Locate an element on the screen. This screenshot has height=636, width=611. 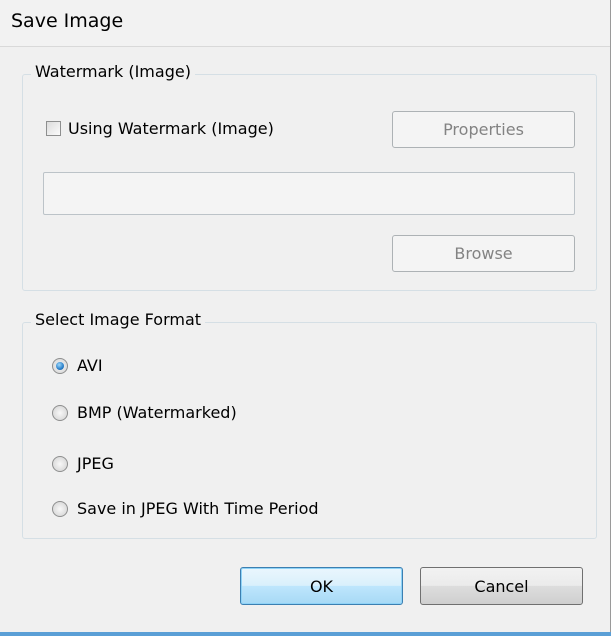
format-option-label: Save in JPEG With Time Period is located at coordinates (198, 508).